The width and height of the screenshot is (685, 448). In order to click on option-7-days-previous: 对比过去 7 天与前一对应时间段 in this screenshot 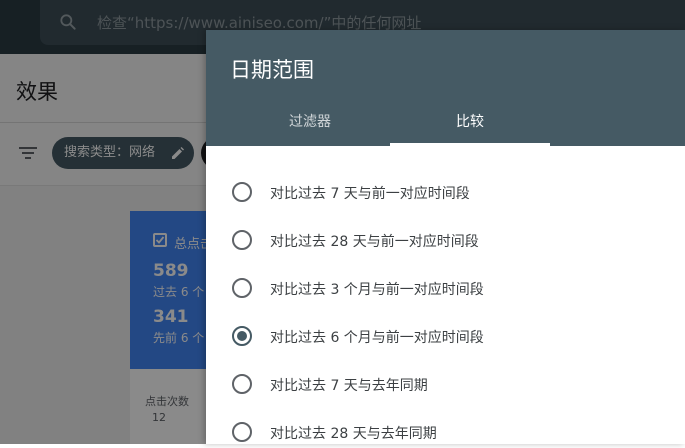, I will do `click(450, 193)`.